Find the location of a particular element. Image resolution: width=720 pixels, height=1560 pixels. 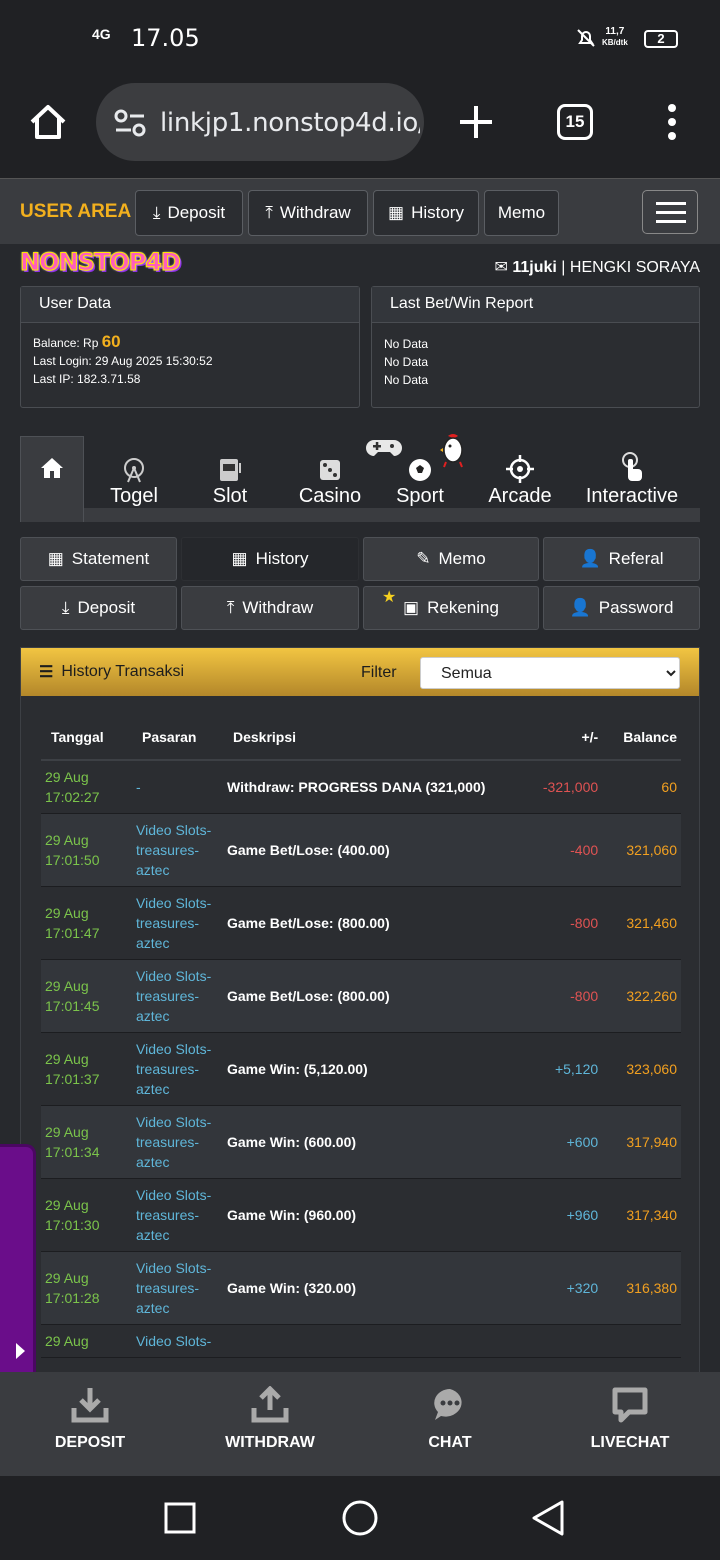

withdraw-icon: ⤒ is located at coordinates (230, 607).